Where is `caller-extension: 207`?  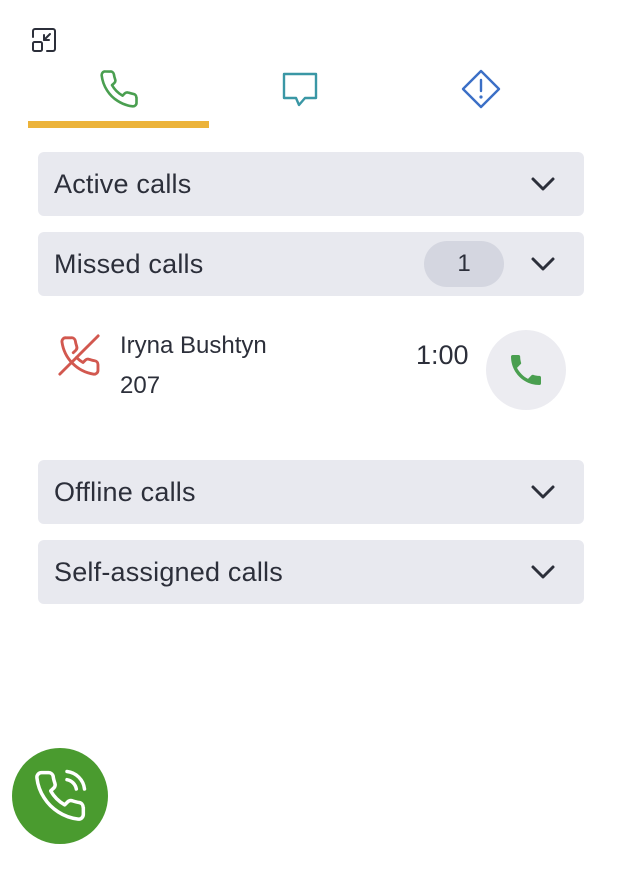
caller-extension: 207 is located at coordinates (140, 385).